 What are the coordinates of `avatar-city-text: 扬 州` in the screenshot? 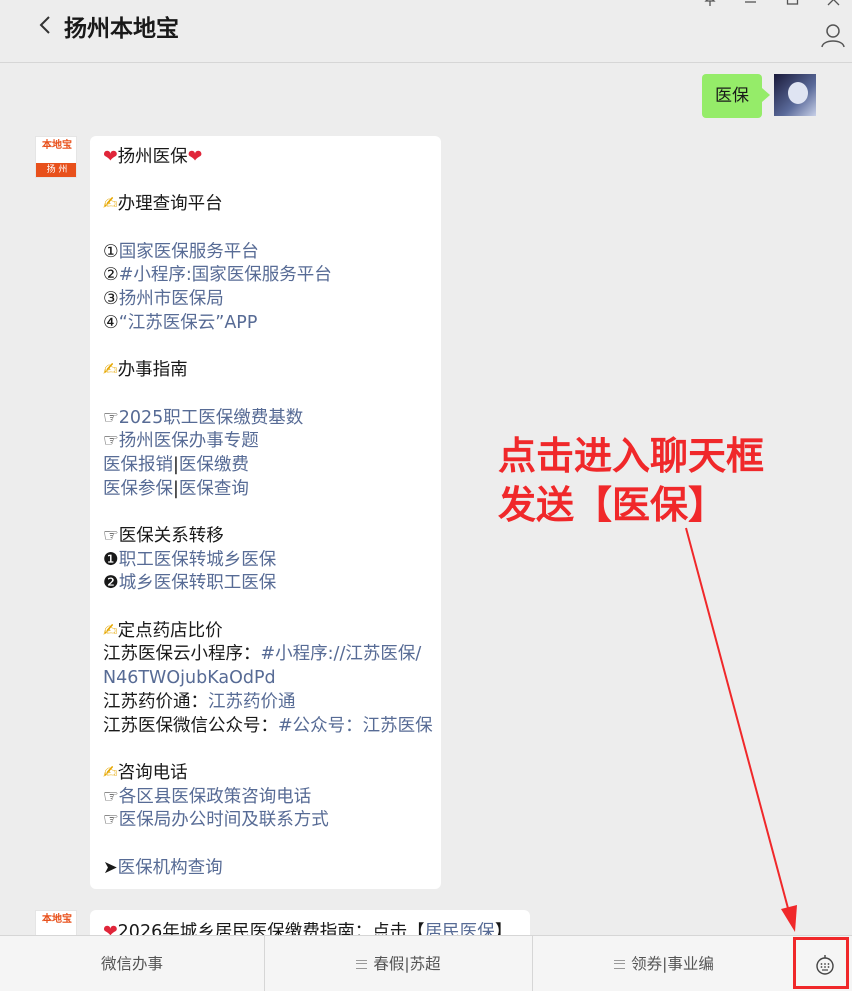 It's located at (56, 170).